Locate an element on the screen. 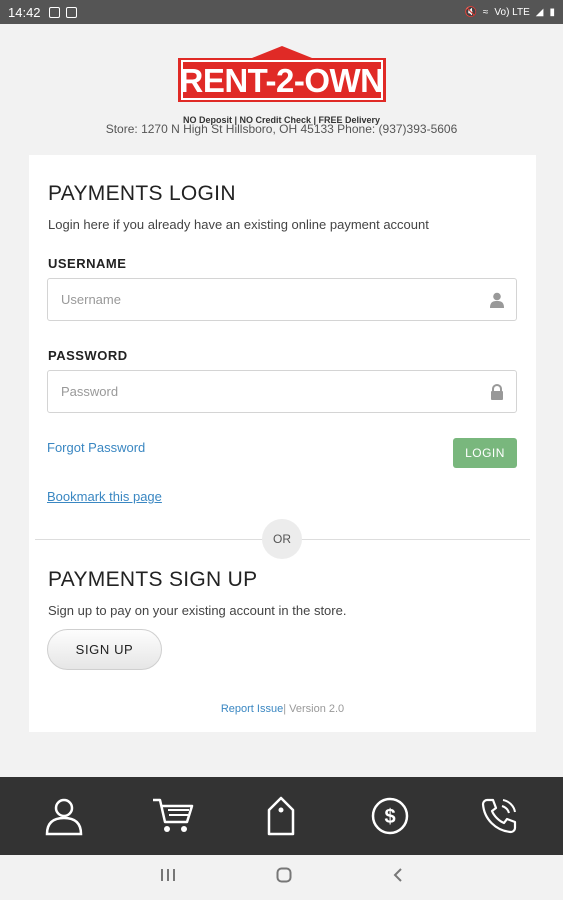 The height and width of the screenshot is (900, 563). status-icons: 🔇 ≈ Vo) LTE ◢ ▮ is located at coordinates (509, 12).